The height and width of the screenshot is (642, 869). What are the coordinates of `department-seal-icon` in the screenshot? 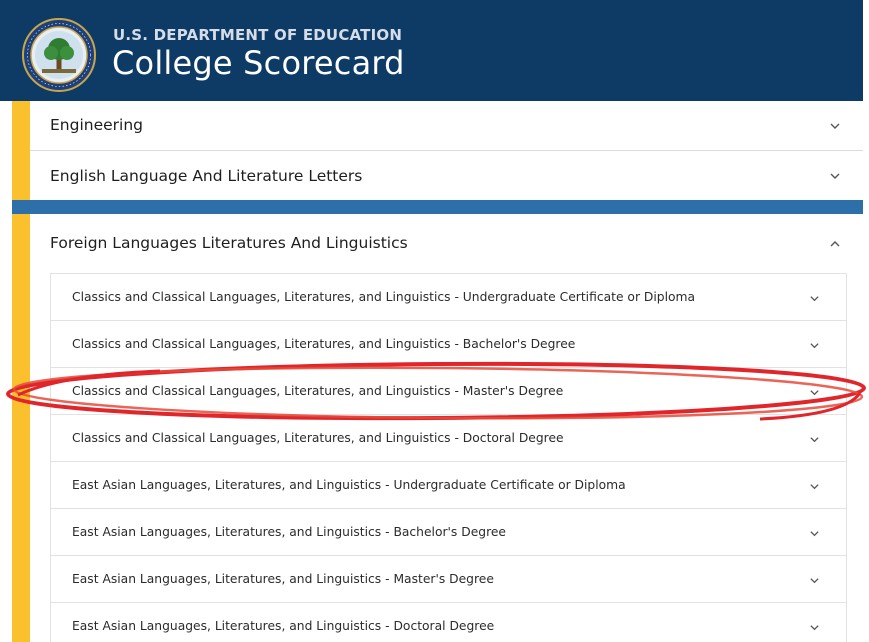 It's located at (59, 55).